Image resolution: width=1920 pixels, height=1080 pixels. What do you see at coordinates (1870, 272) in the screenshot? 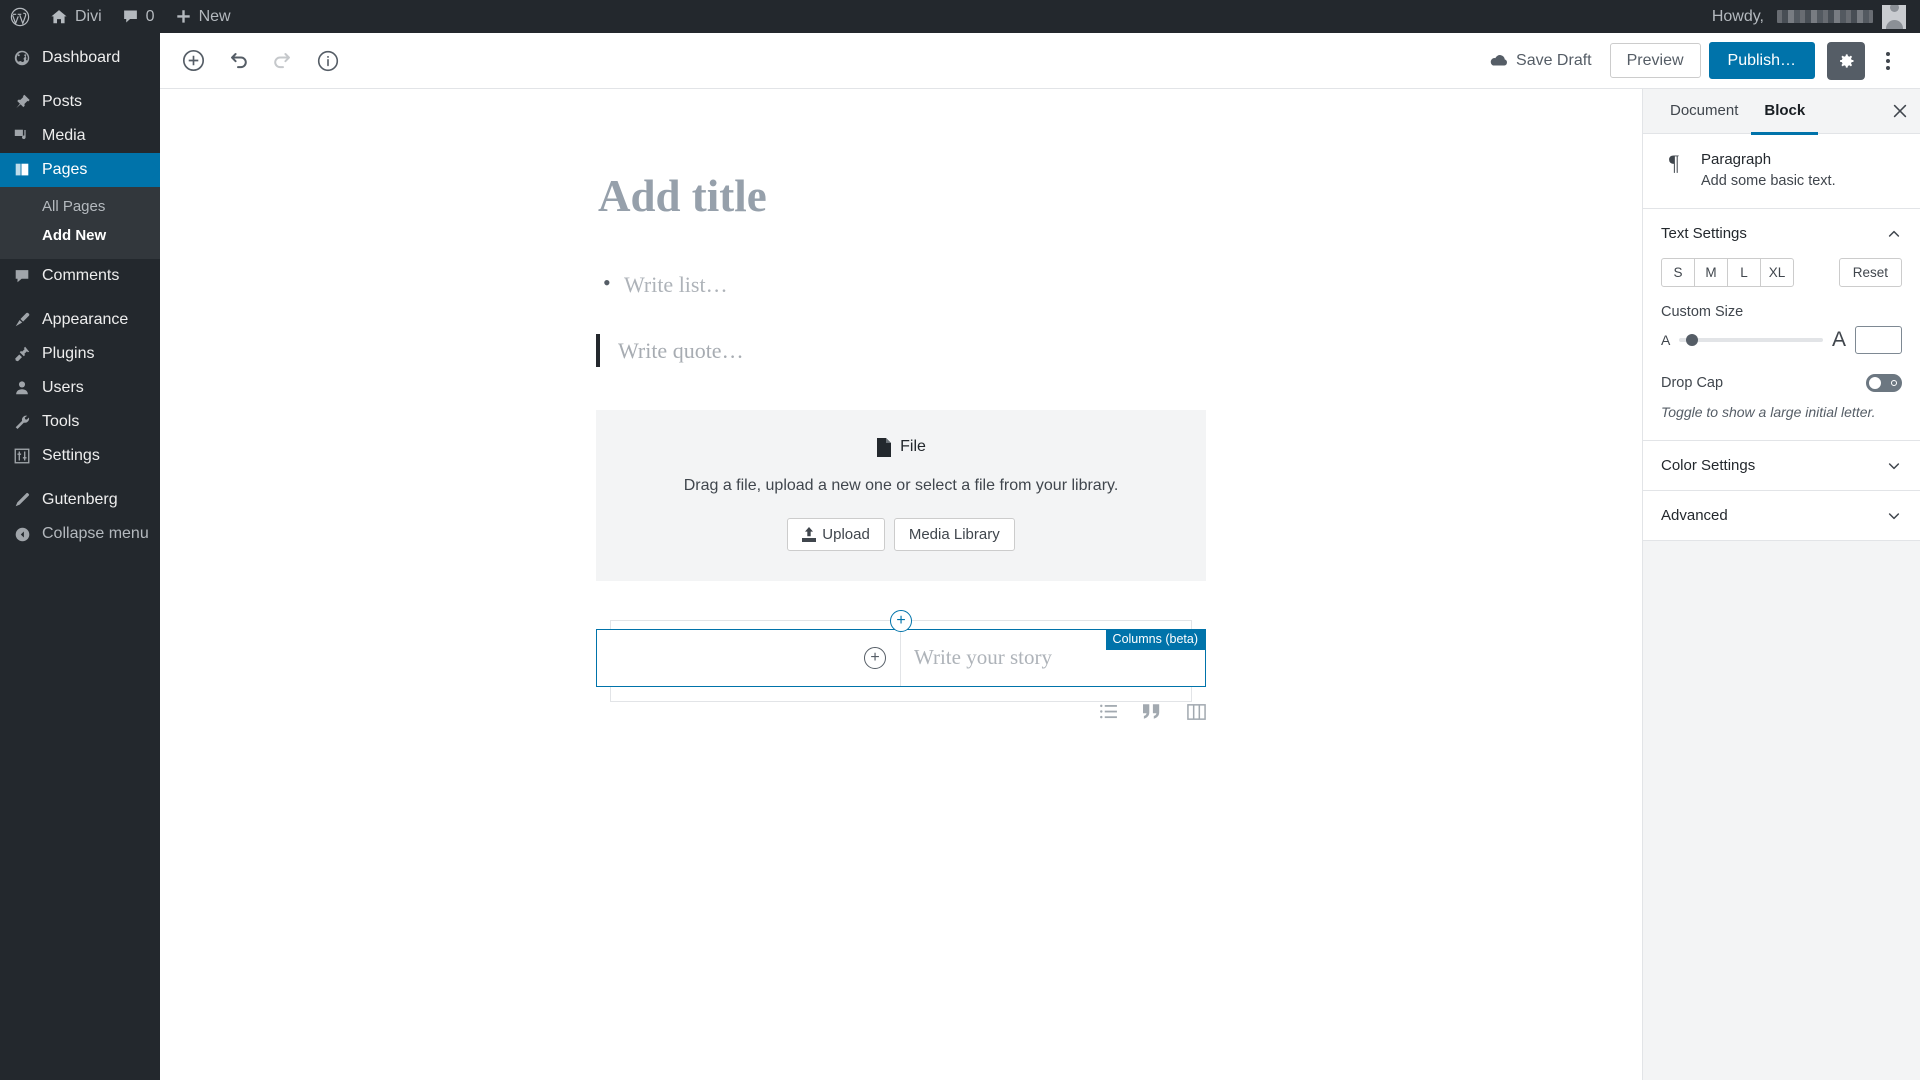
I see `reset-font-size-button: Reset` at bounding box center [1870, 272].